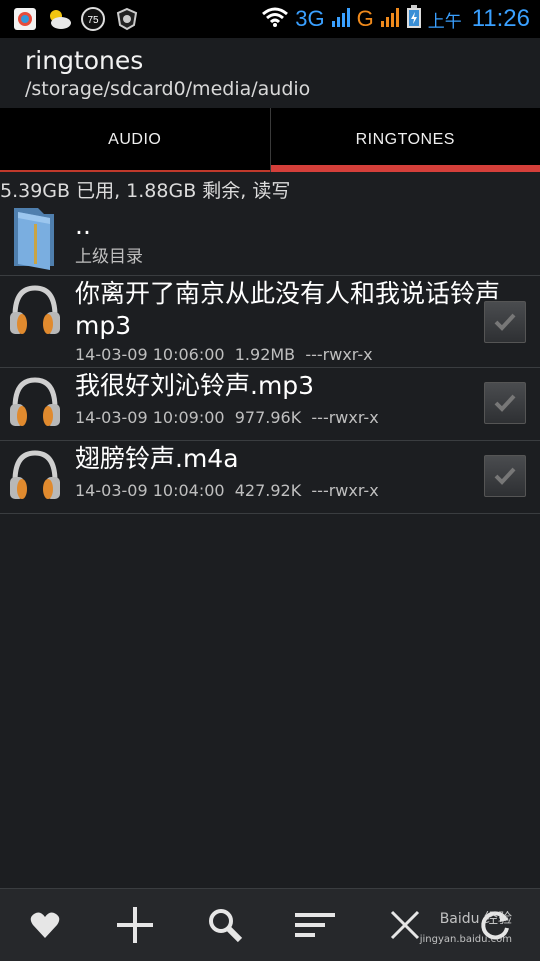  I want to click on favorite-button, so click(45, 925).